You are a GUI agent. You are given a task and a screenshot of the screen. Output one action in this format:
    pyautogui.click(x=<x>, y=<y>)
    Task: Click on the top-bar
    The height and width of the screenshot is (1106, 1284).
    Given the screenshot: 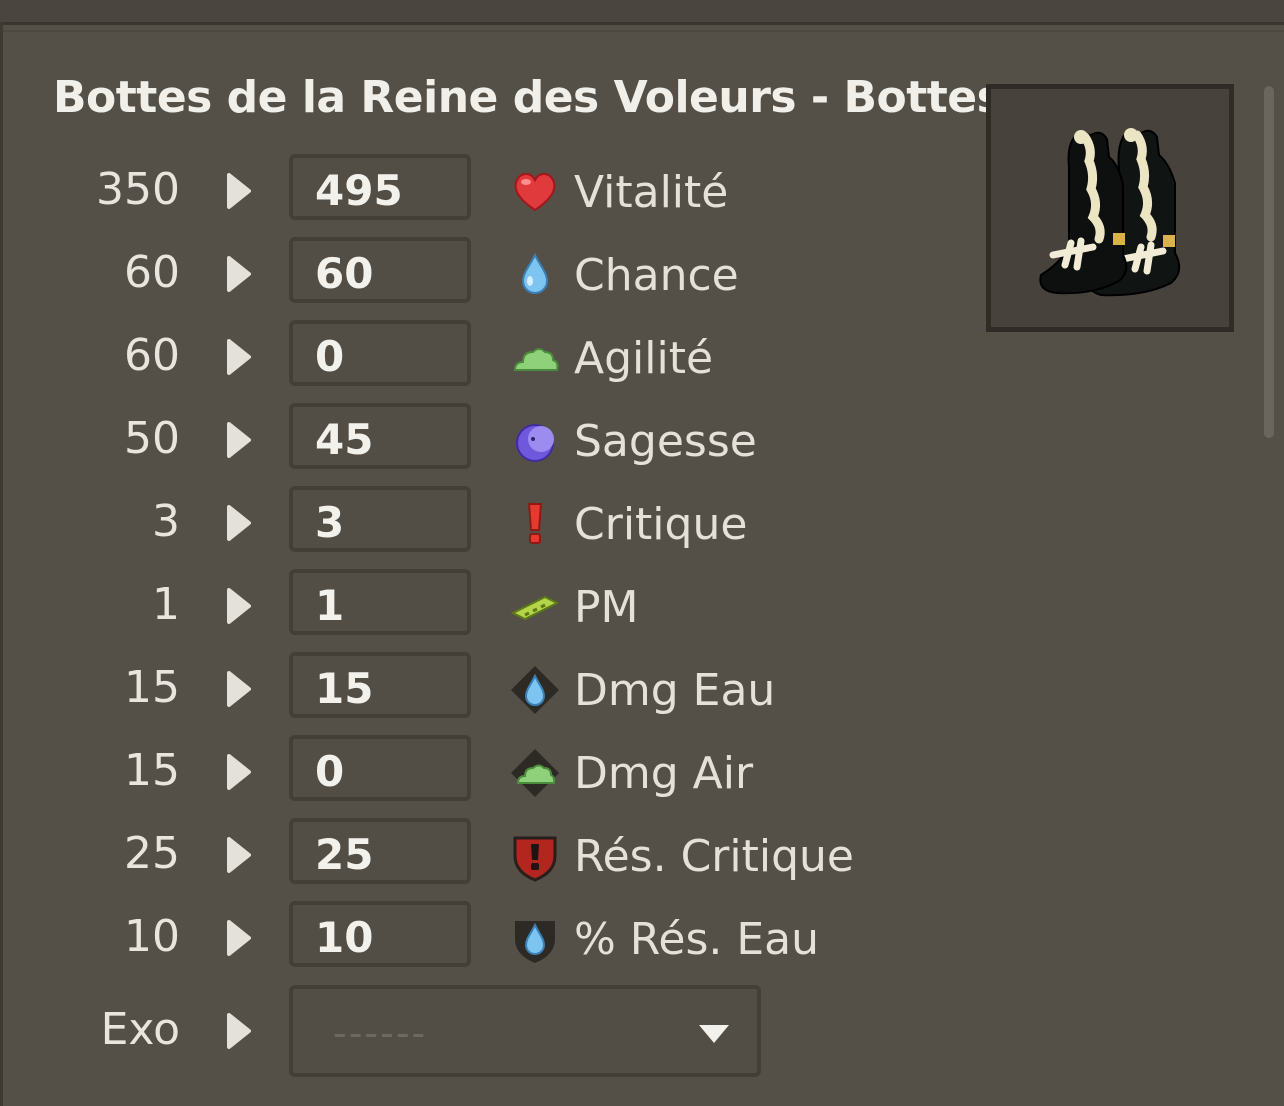 What is the action you would take?
    pyautogui.click(x=642, y=12)
    